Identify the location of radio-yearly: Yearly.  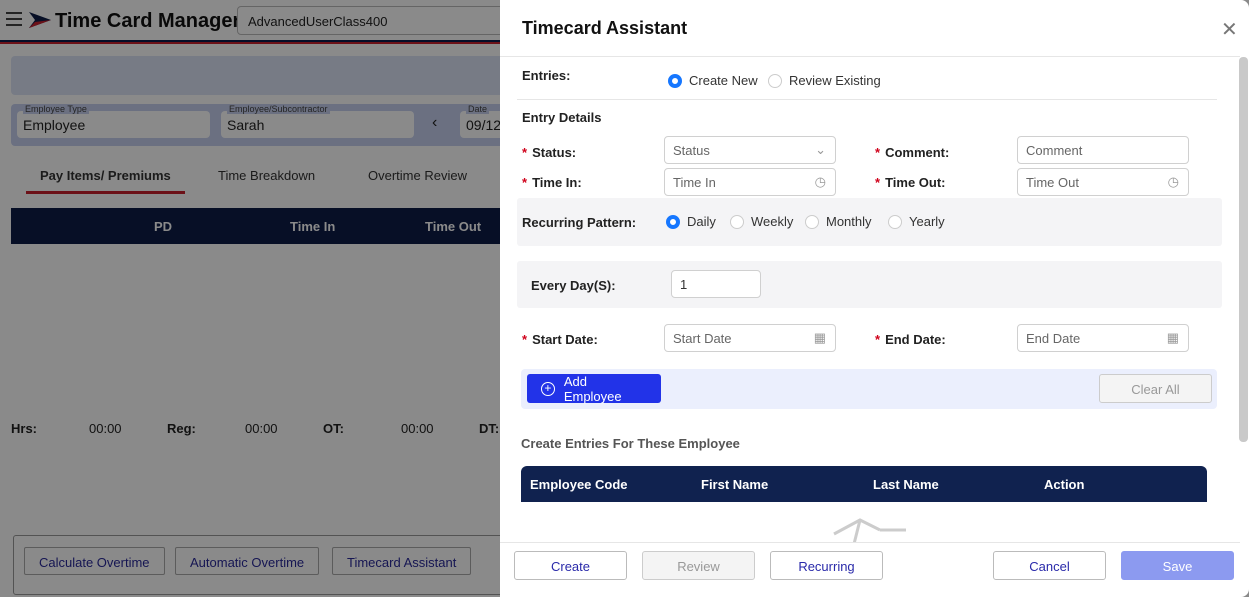
(916, 221).